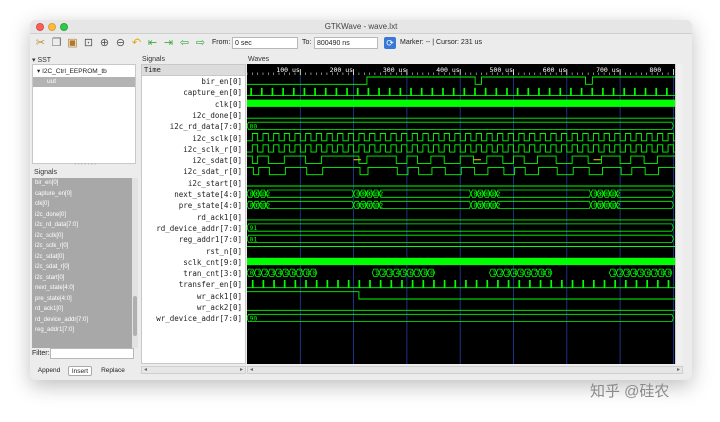  Describe the element at coordinates (82, 257) in the screenshot. I see `list-item: i2c_sdat[0]` at that location.